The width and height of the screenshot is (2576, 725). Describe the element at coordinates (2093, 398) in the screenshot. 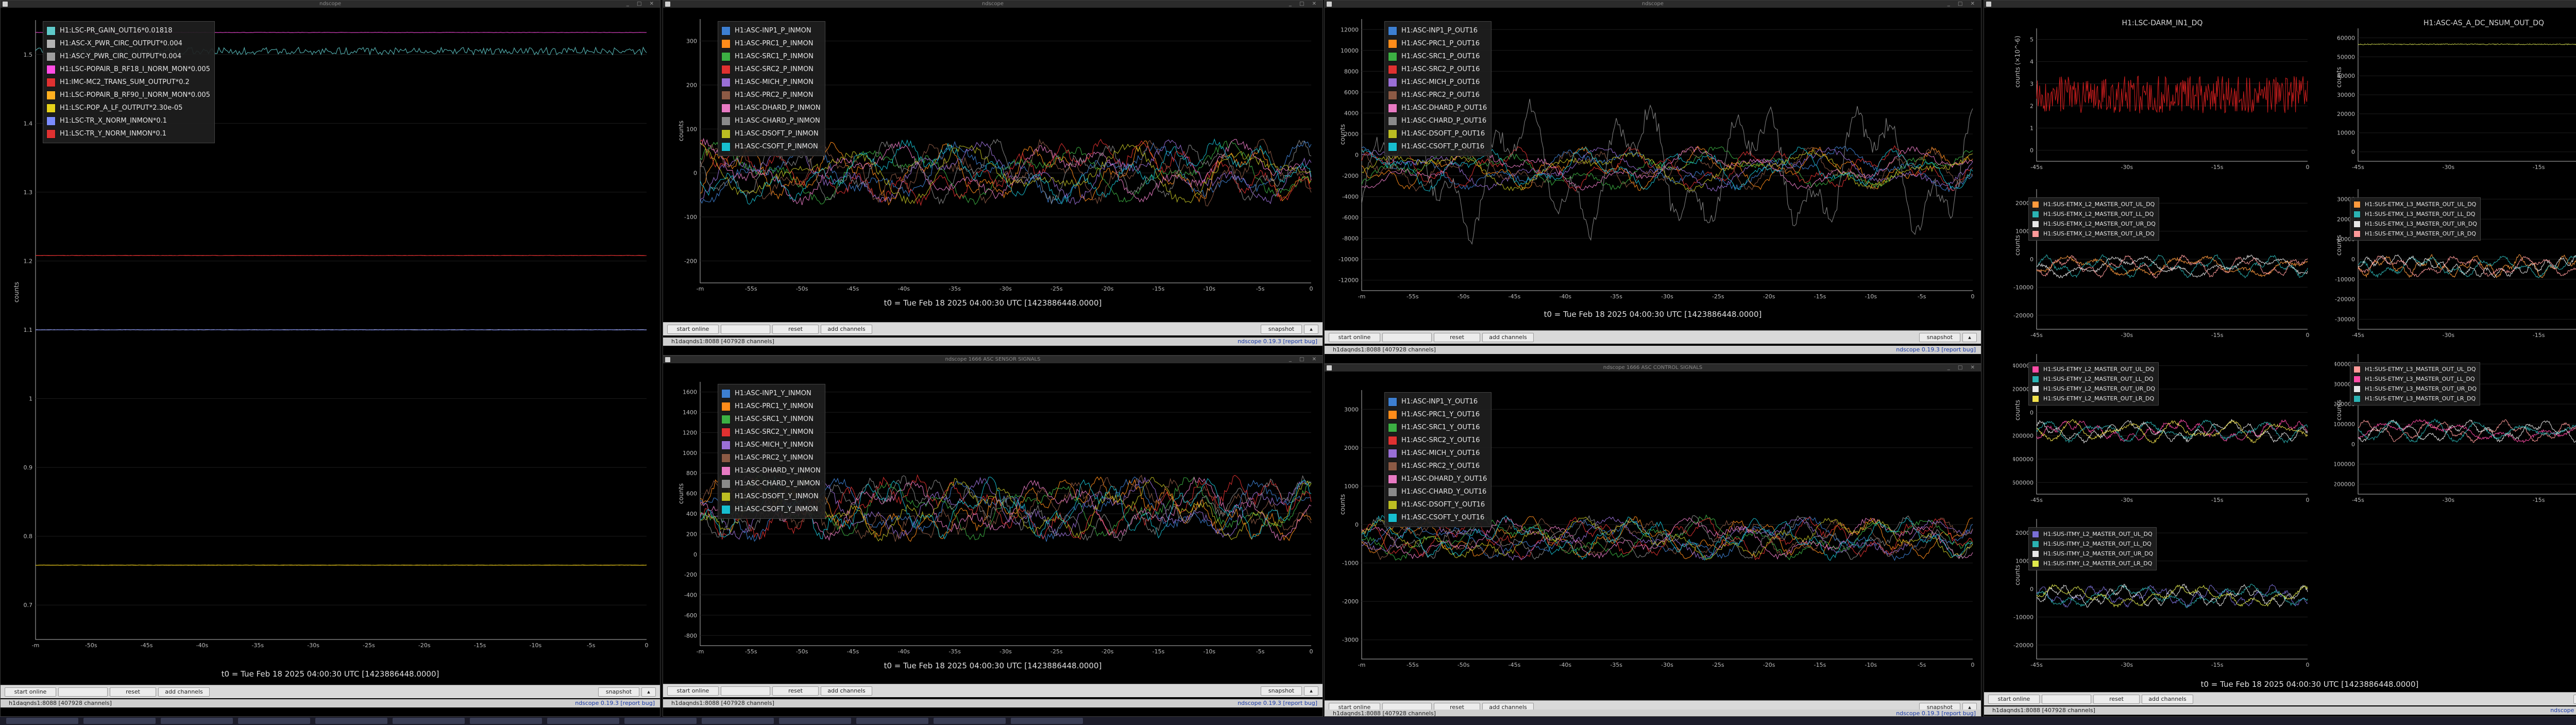

I see `legend-item: H1:SUS-ETMY_L2_MASTER_OUT_LR_DQ` at that location.